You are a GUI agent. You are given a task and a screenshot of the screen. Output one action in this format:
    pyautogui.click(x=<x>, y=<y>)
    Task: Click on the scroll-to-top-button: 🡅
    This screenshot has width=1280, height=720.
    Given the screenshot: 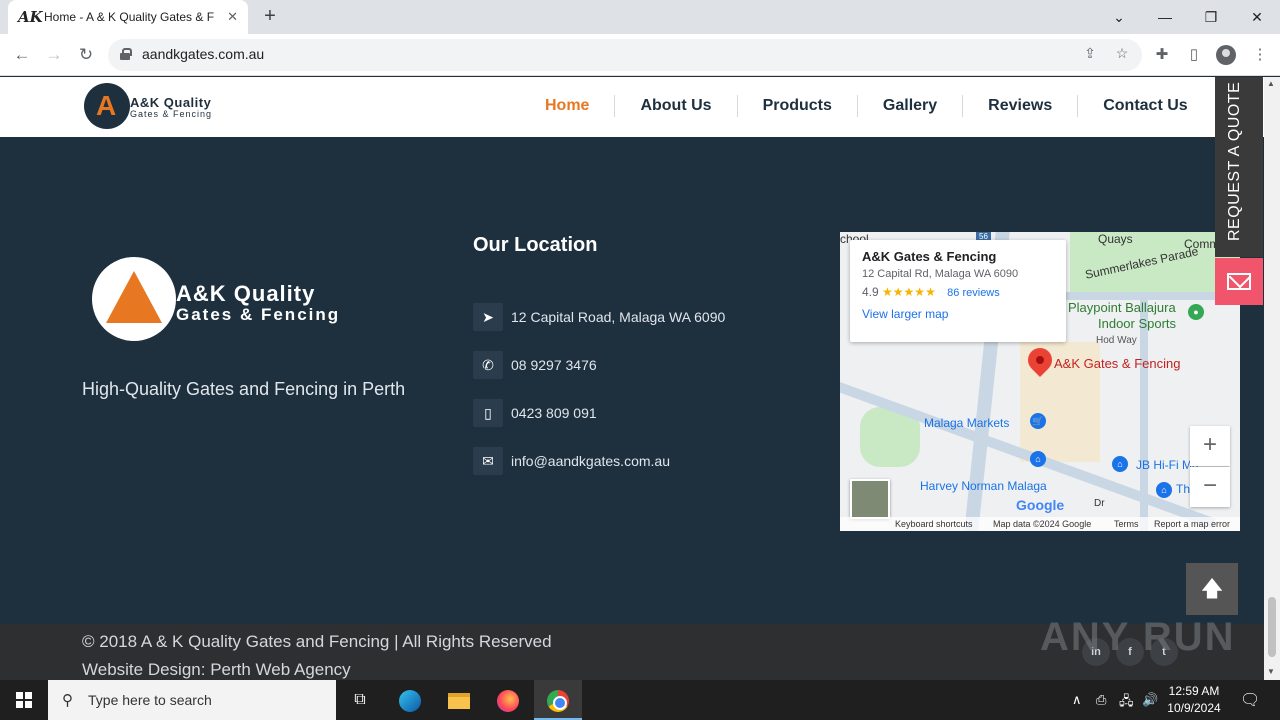 What is the action you would take?
    pyautogui.click(x=1212, y=589)
    